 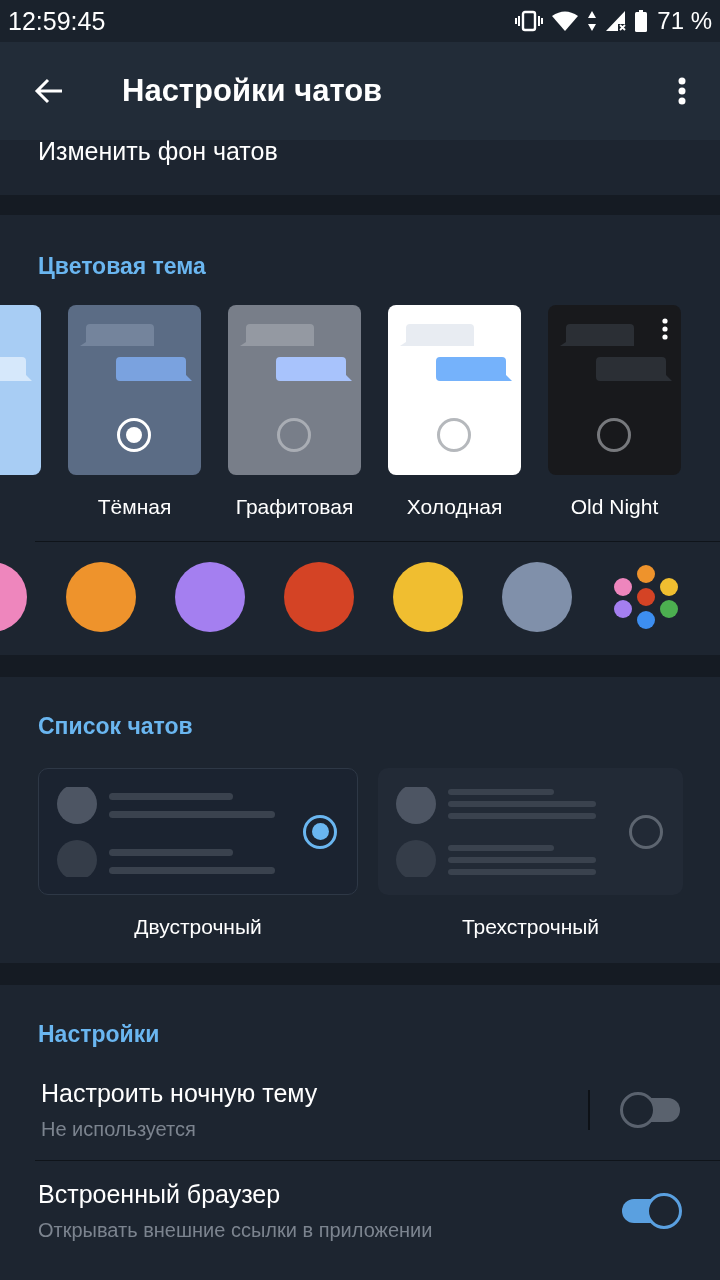 What do you see at coordinates (641, 21) in the screenshot?
I see `battery-icon` at bounding box center [641, 21].